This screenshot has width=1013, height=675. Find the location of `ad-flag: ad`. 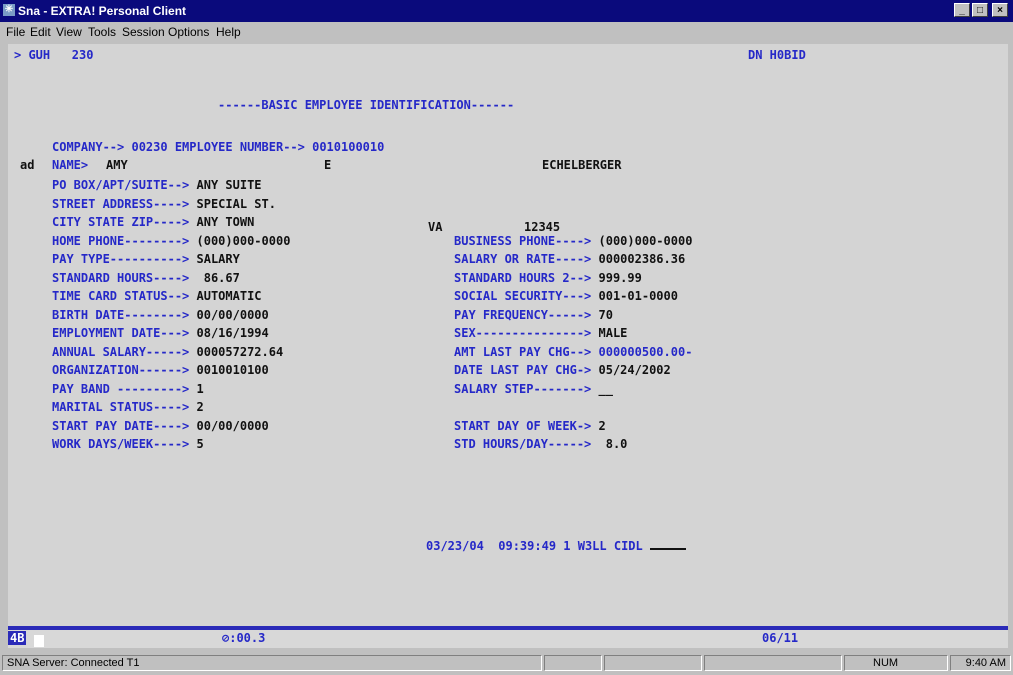

ad-flag: ad is located at coordinates (27, 165).